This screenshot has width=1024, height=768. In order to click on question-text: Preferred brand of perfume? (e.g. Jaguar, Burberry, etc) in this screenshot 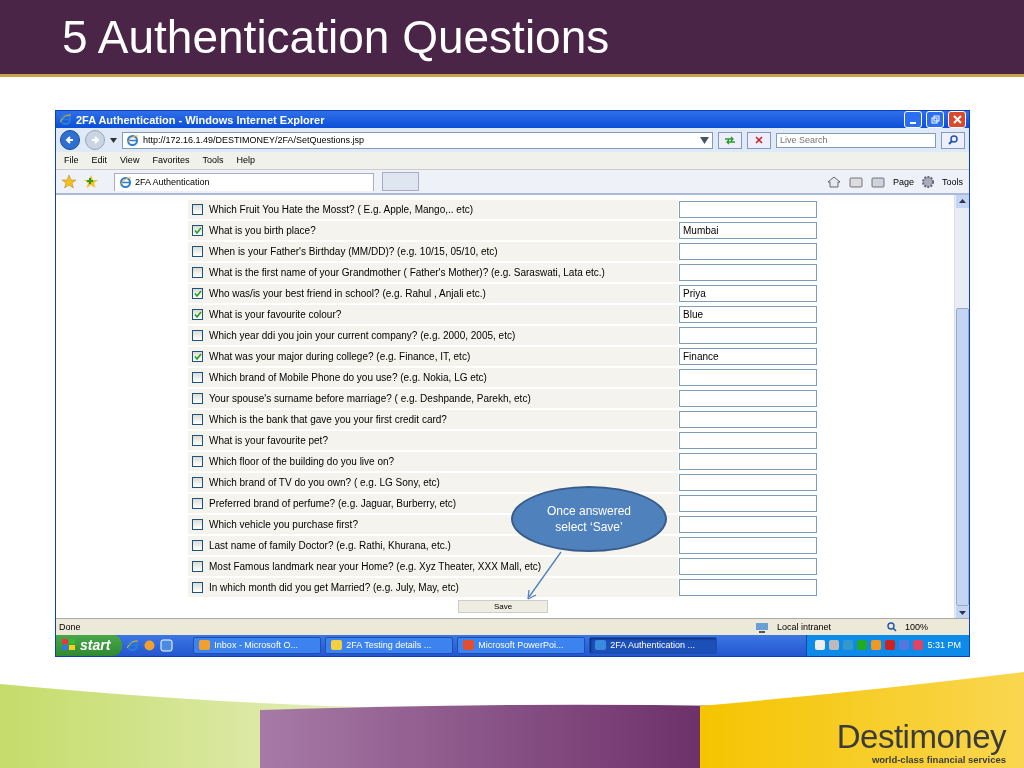, I will do `click(333, 504)`.